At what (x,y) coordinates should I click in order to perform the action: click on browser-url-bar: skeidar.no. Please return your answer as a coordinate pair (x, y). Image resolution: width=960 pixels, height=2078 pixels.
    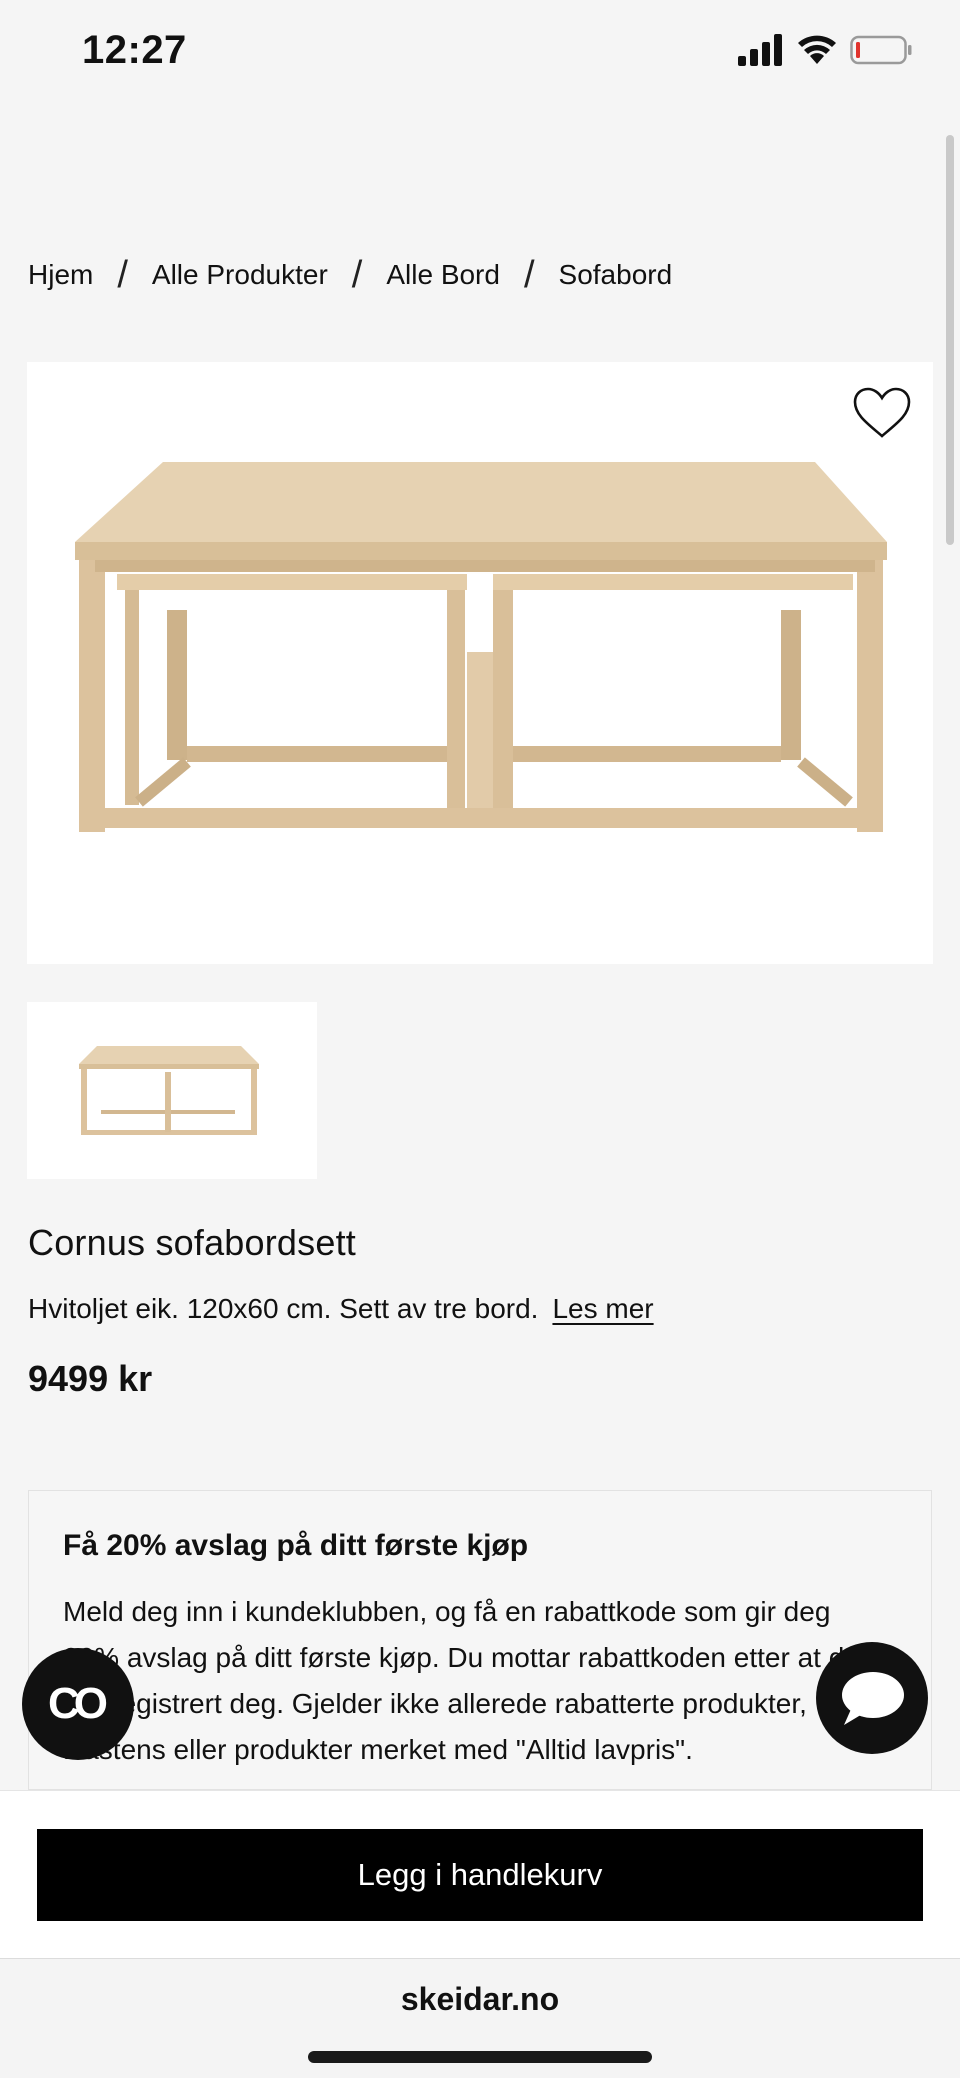
    Looking at the image, I should click on (480, 2018).